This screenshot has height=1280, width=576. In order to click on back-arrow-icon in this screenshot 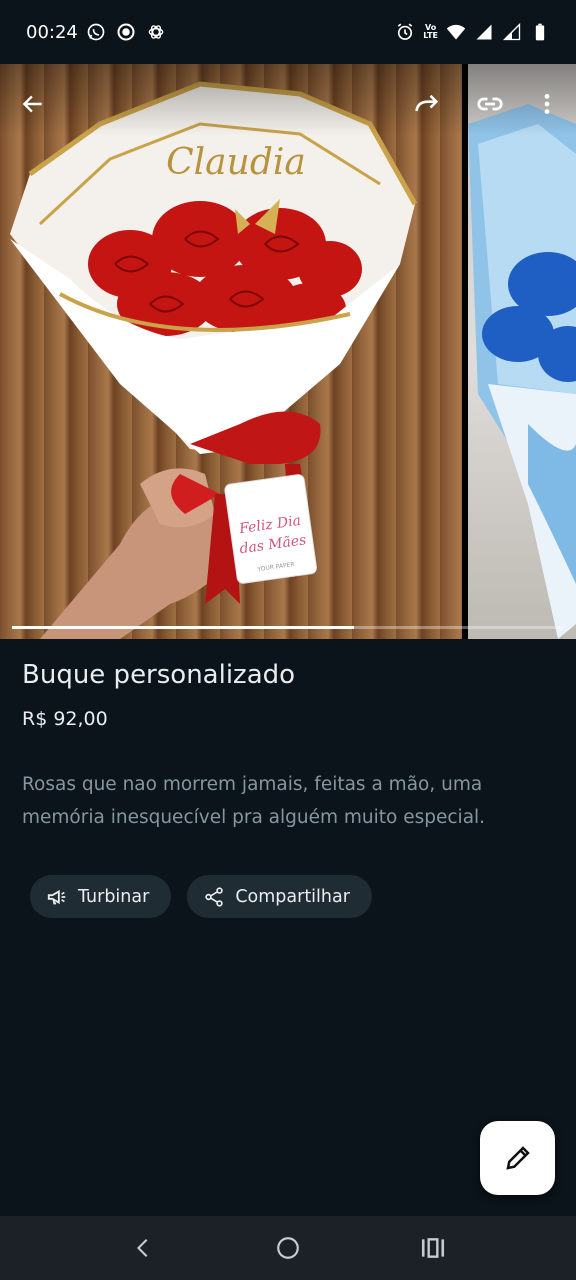, I will do `click(32, 104)`.